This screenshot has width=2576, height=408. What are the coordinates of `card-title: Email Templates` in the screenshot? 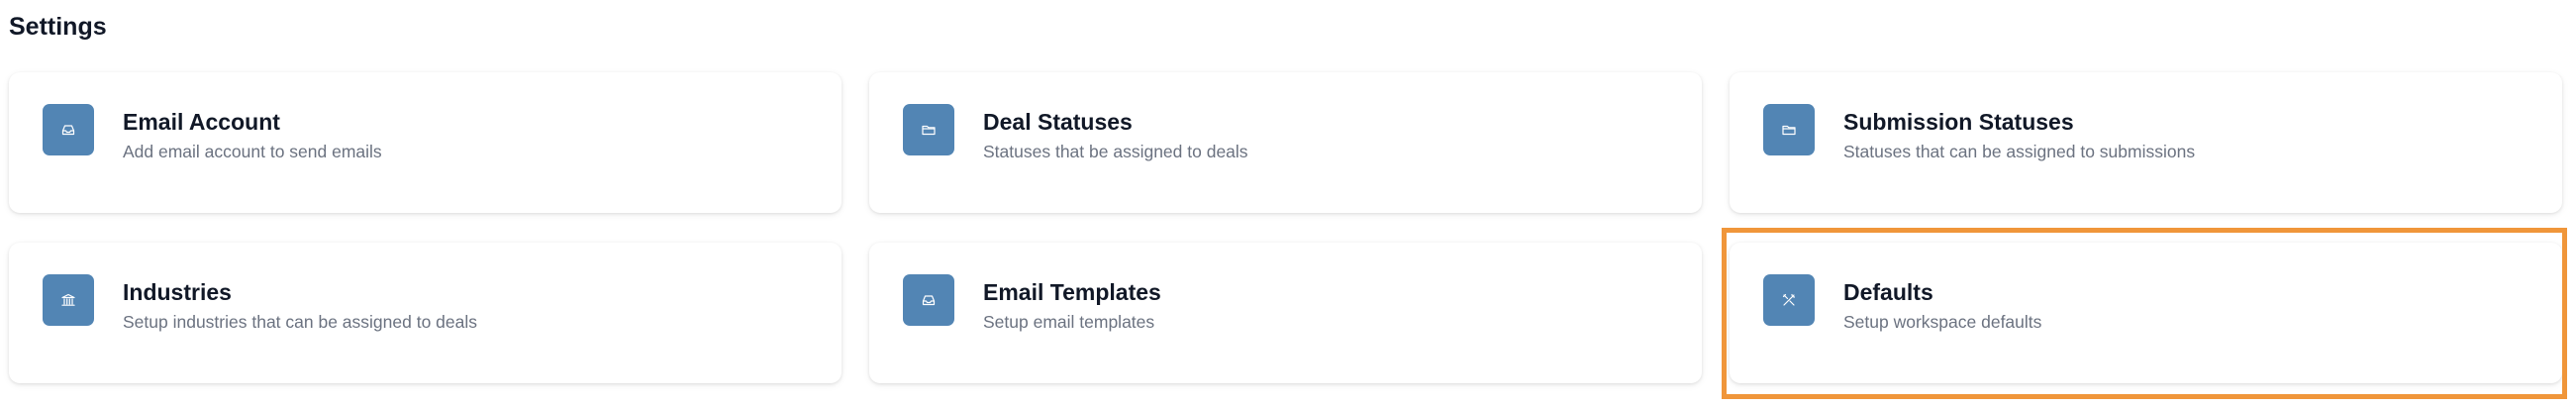 It's located at (1072, 292).